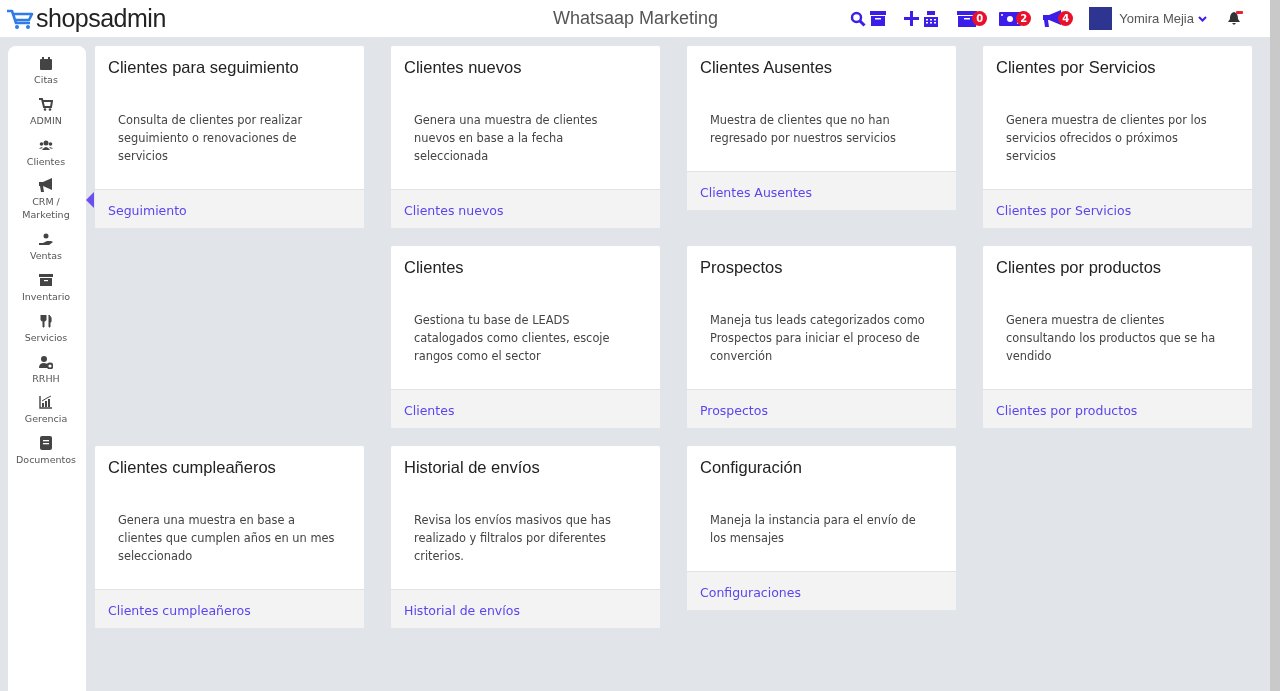 This screenshot has width=1280, height=691. I want to click on avatar-image, so click(1101, 18).